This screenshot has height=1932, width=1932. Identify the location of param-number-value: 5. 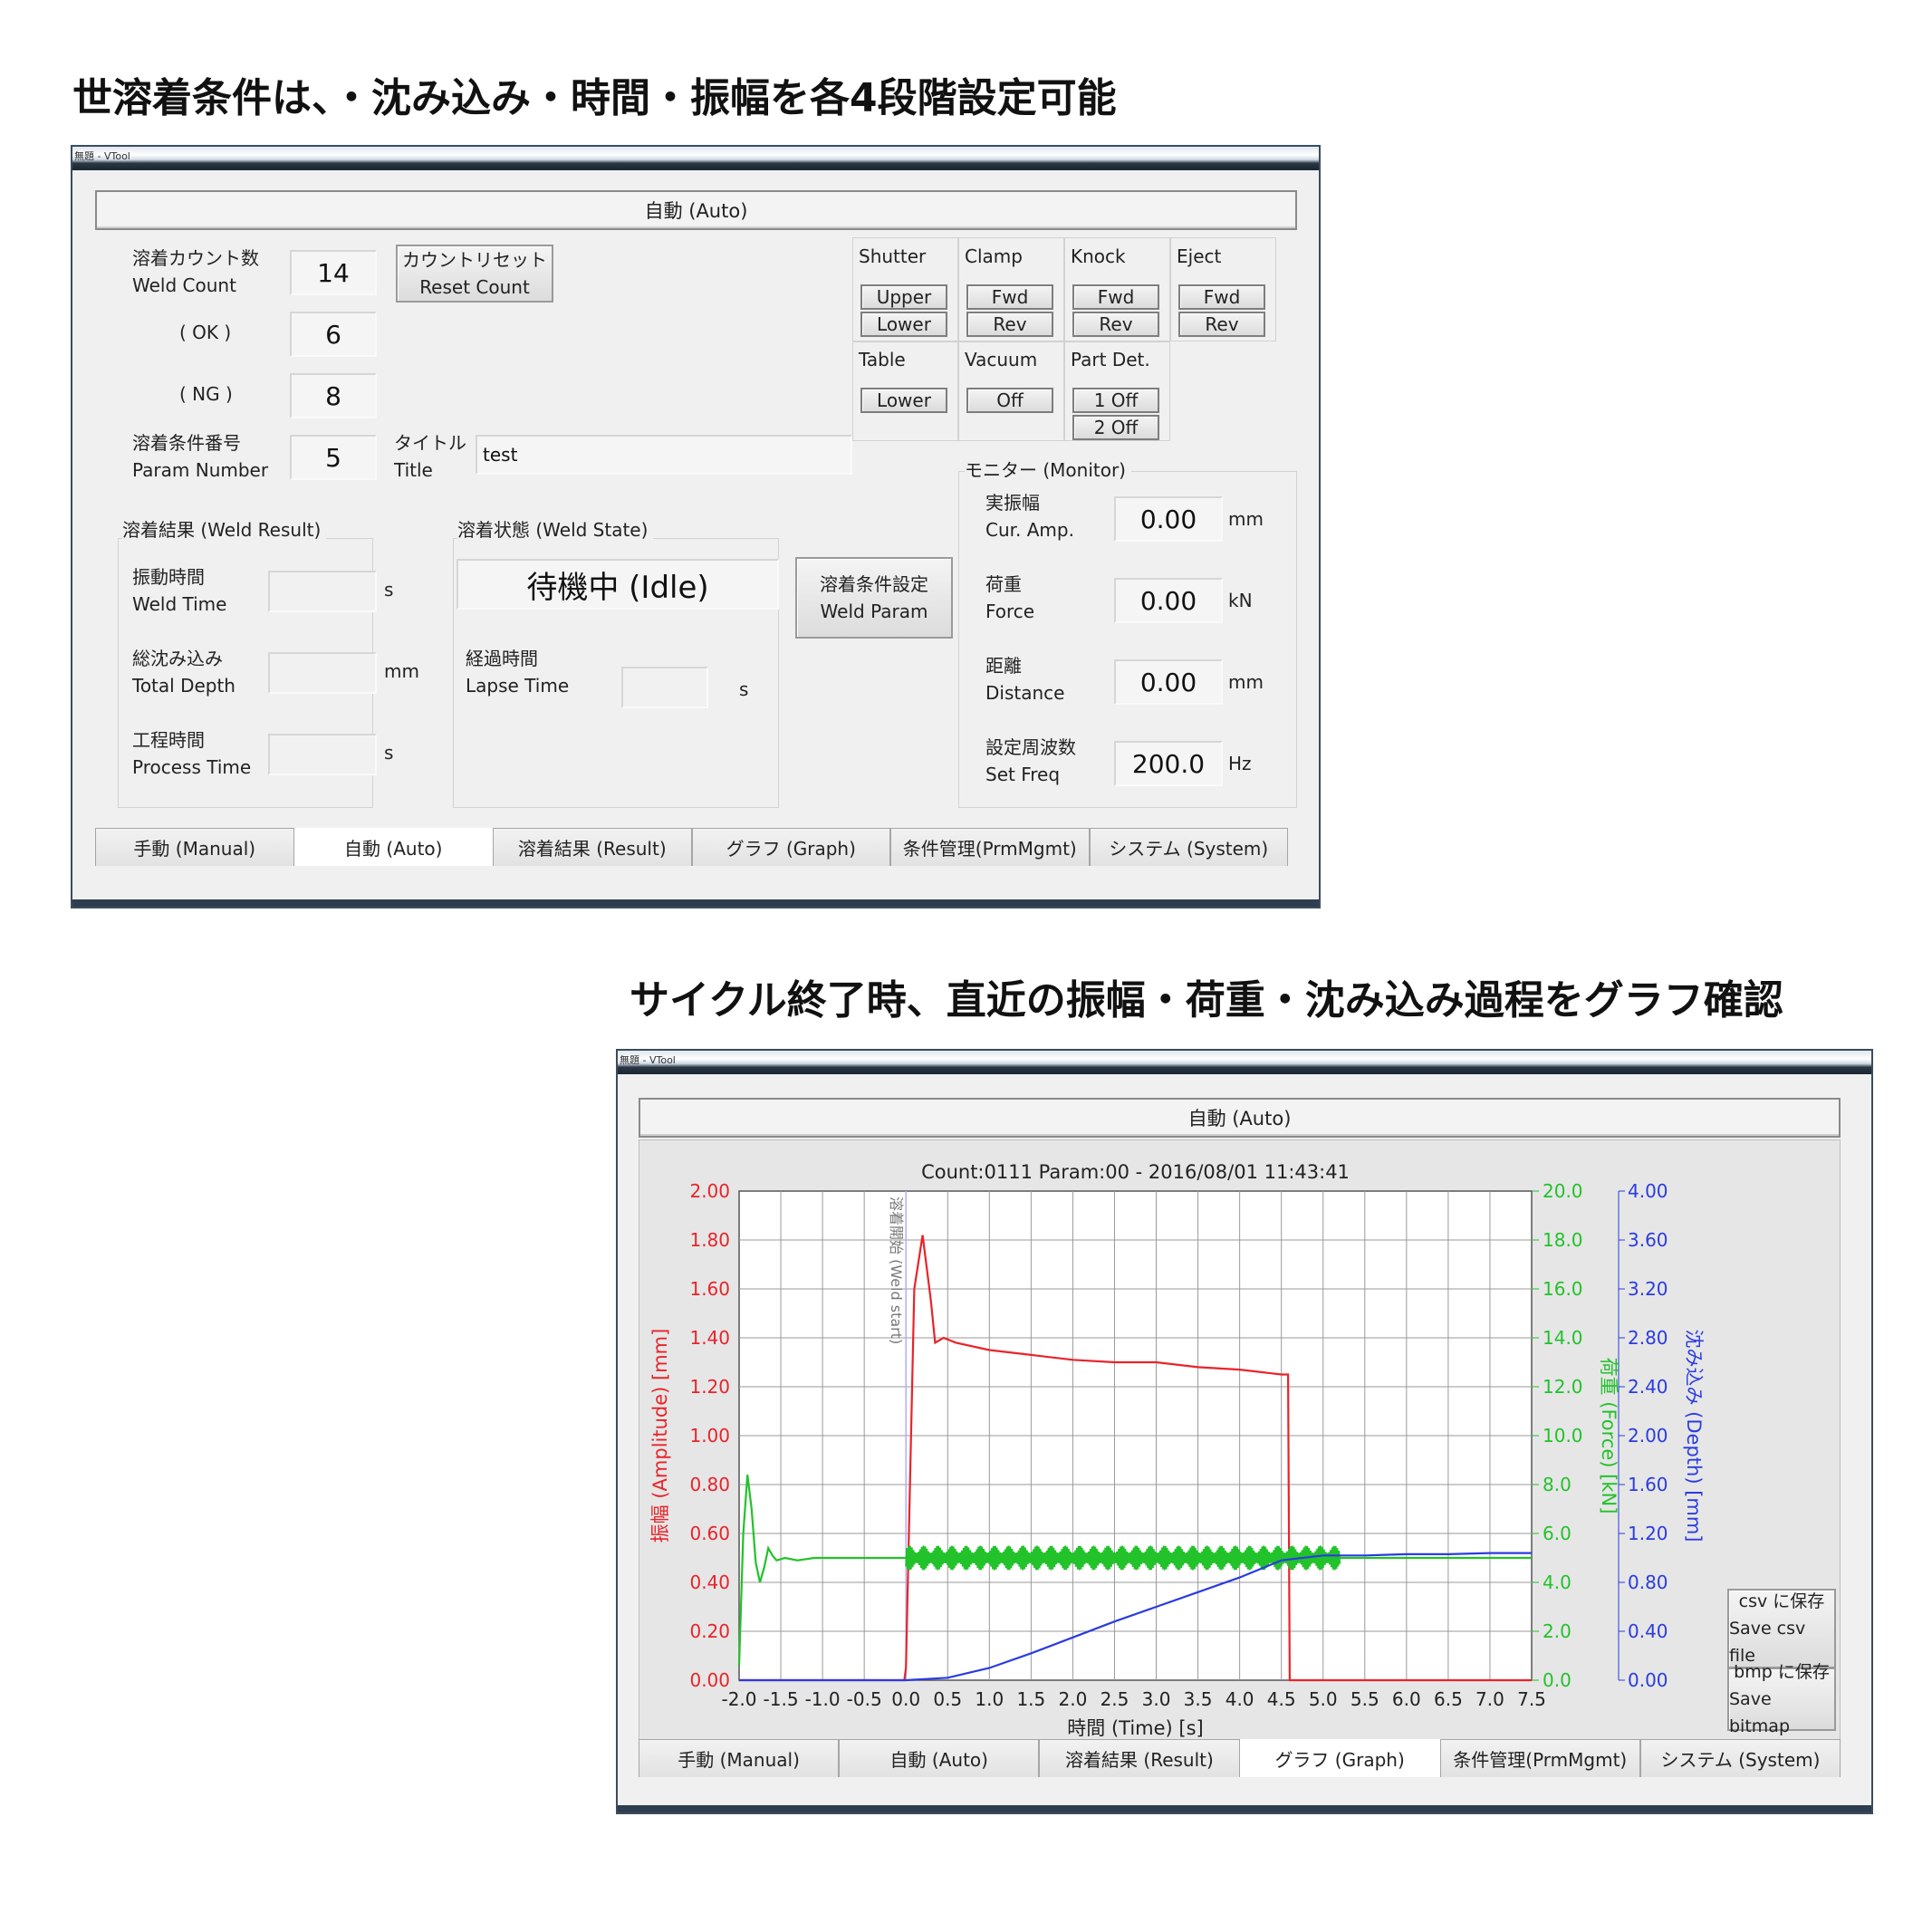
(333, 457).